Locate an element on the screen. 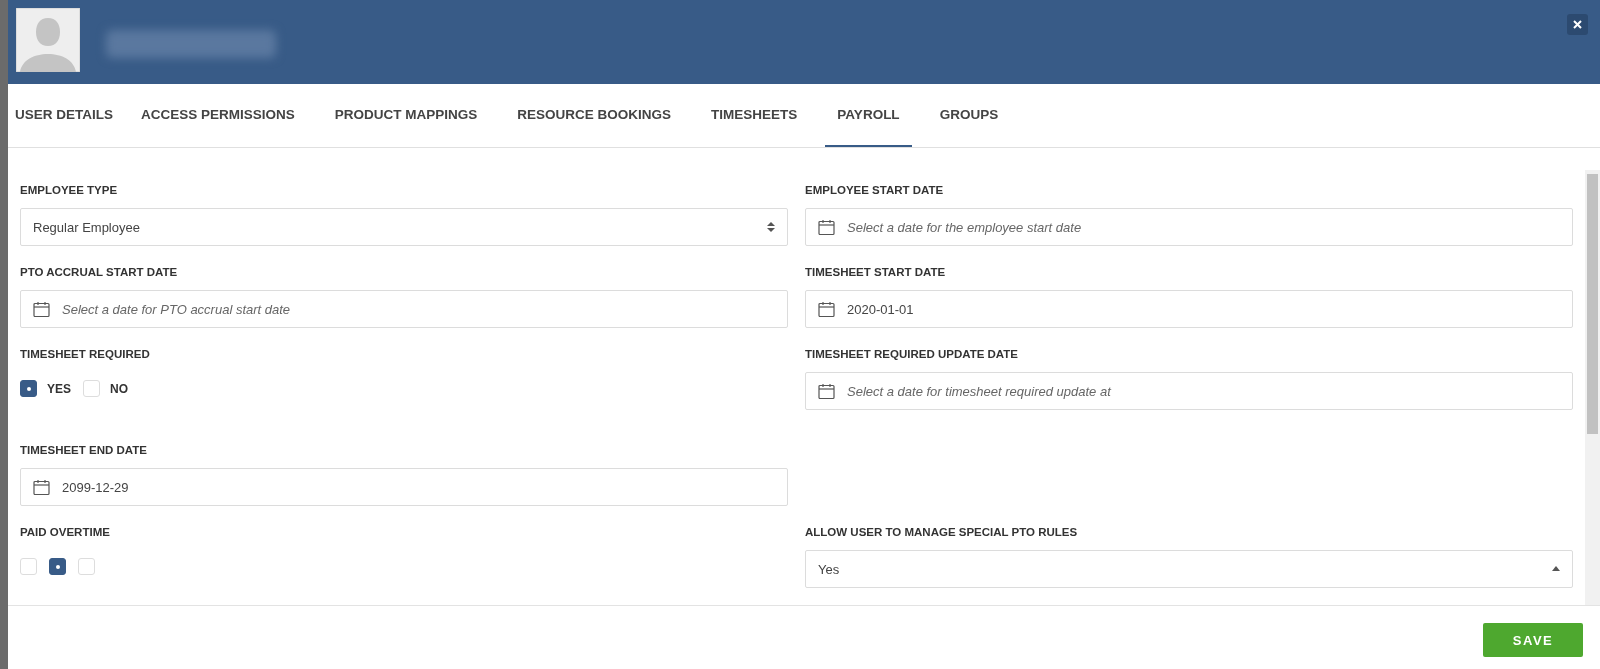 Image resolution: width=1600 pixels, height=669 pixels. field-label: PAID OVERTIME is located at coordinates (65, 532).